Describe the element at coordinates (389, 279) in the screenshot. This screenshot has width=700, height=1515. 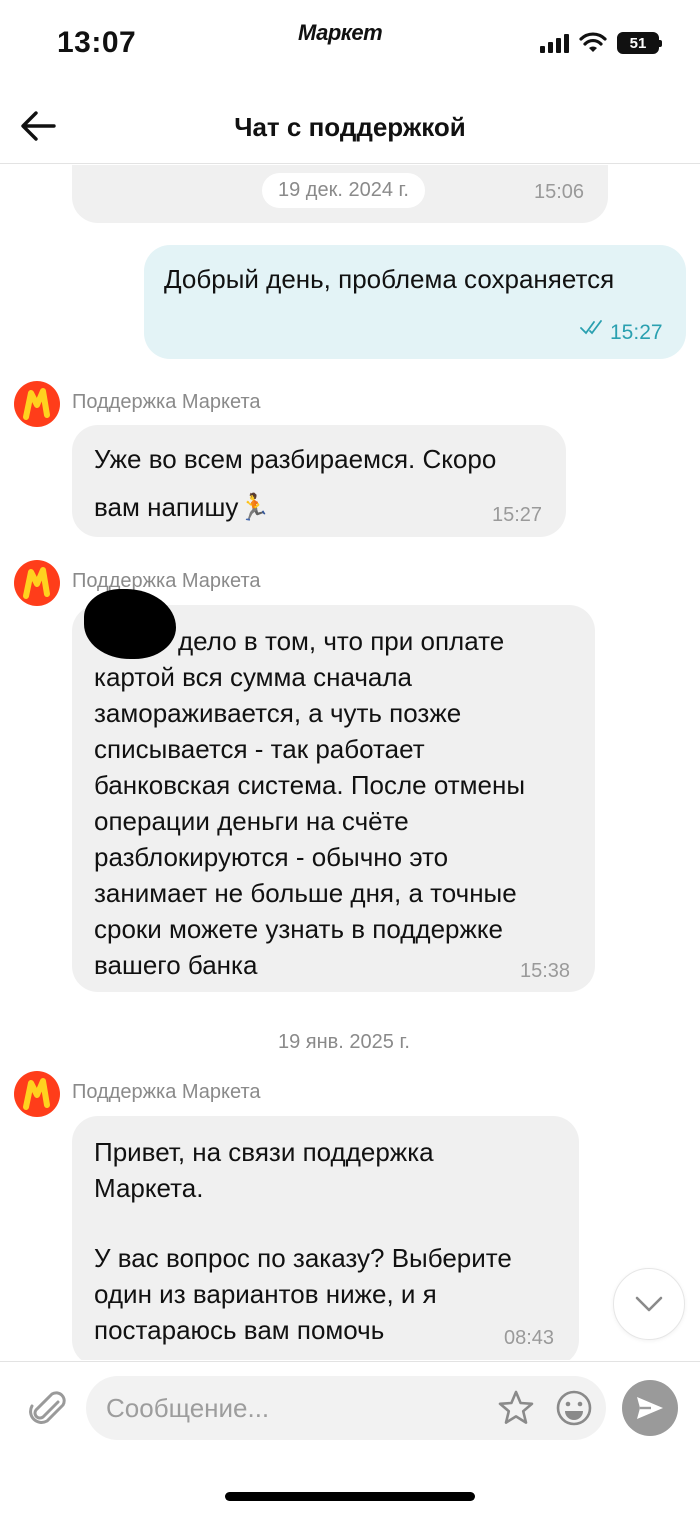
I see `message-text: Добрый день, проблема сохраняется` at that location.